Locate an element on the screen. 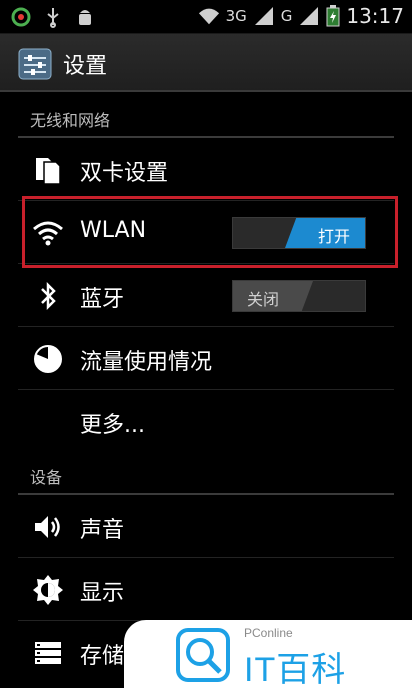  sync-icon is located at coordinates (21, 17).